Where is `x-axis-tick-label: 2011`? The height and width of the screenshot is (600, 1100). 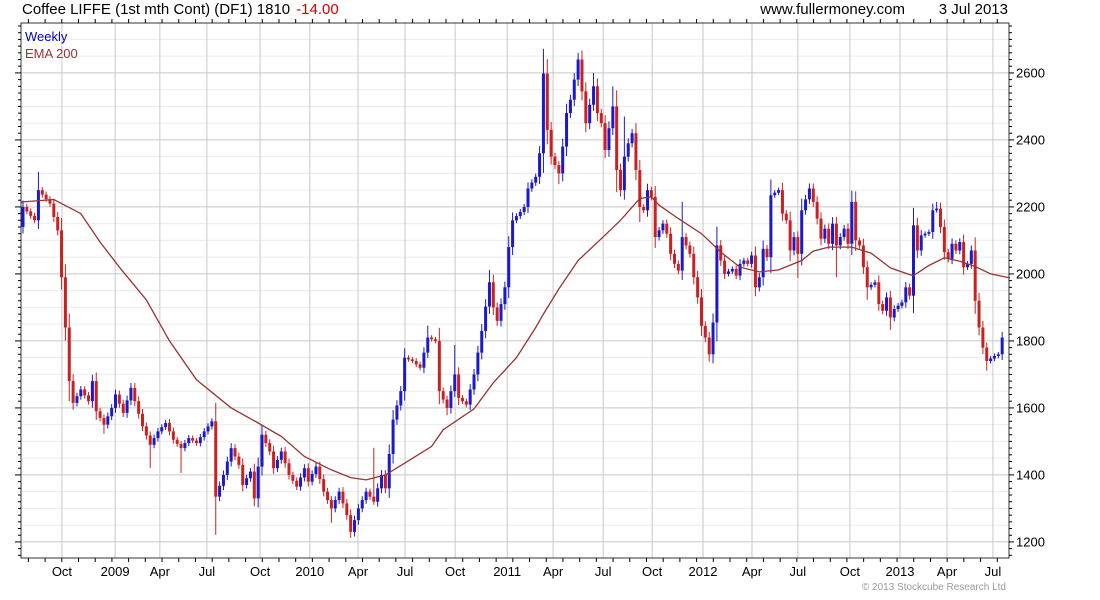
x-axis-tick-label: 2011 is located at coordinates (507, 571).